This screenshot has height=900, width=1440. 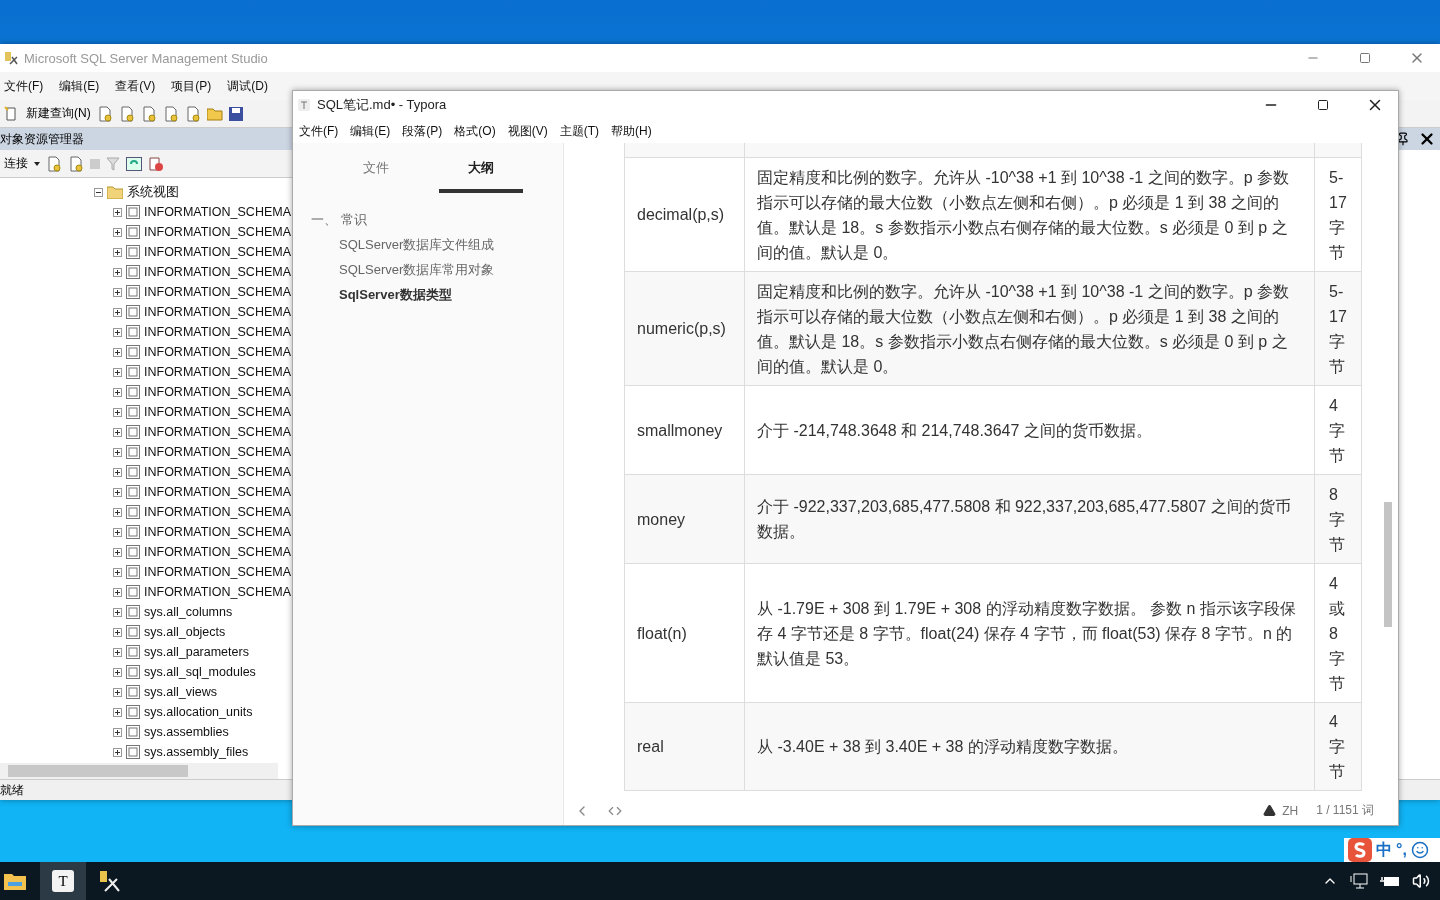 What do you see at coordinates (198, 712) in the screenshot?
I see `tree-item: sys.allocation_units` at bounding box center [198, 712].